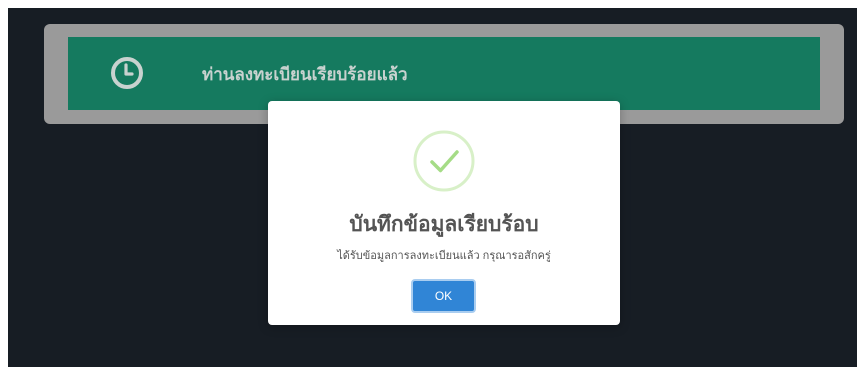  I want to click on modal-title: บันทึกข้อมูลเรียบร้อบ, so click(444, 224).